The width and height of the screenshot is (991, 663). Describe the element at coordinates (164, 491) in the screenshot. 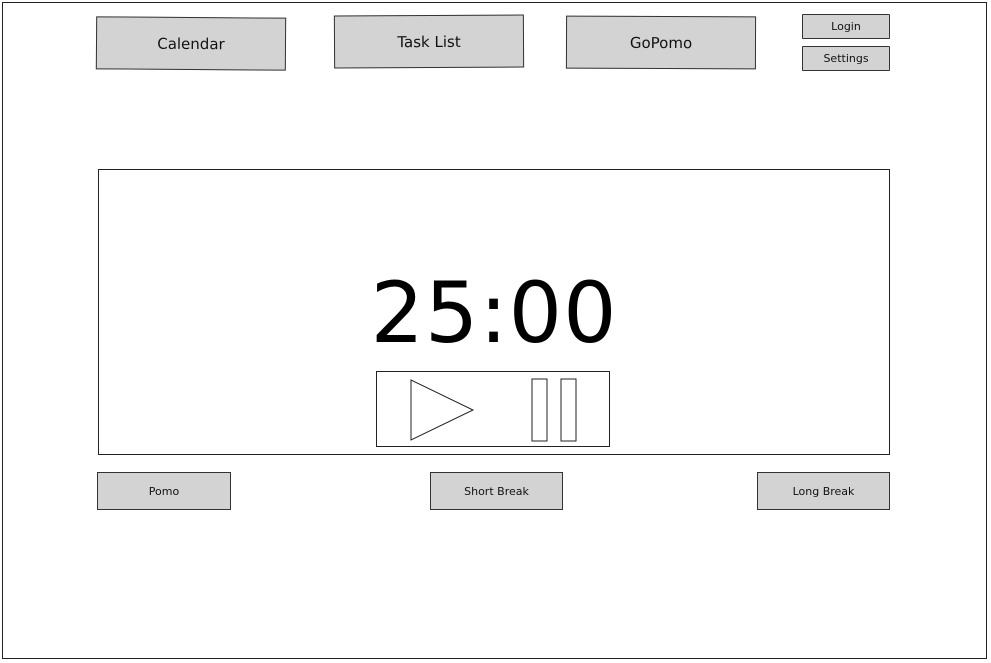

I see `pomo-mode-button: Pomo` at that location.